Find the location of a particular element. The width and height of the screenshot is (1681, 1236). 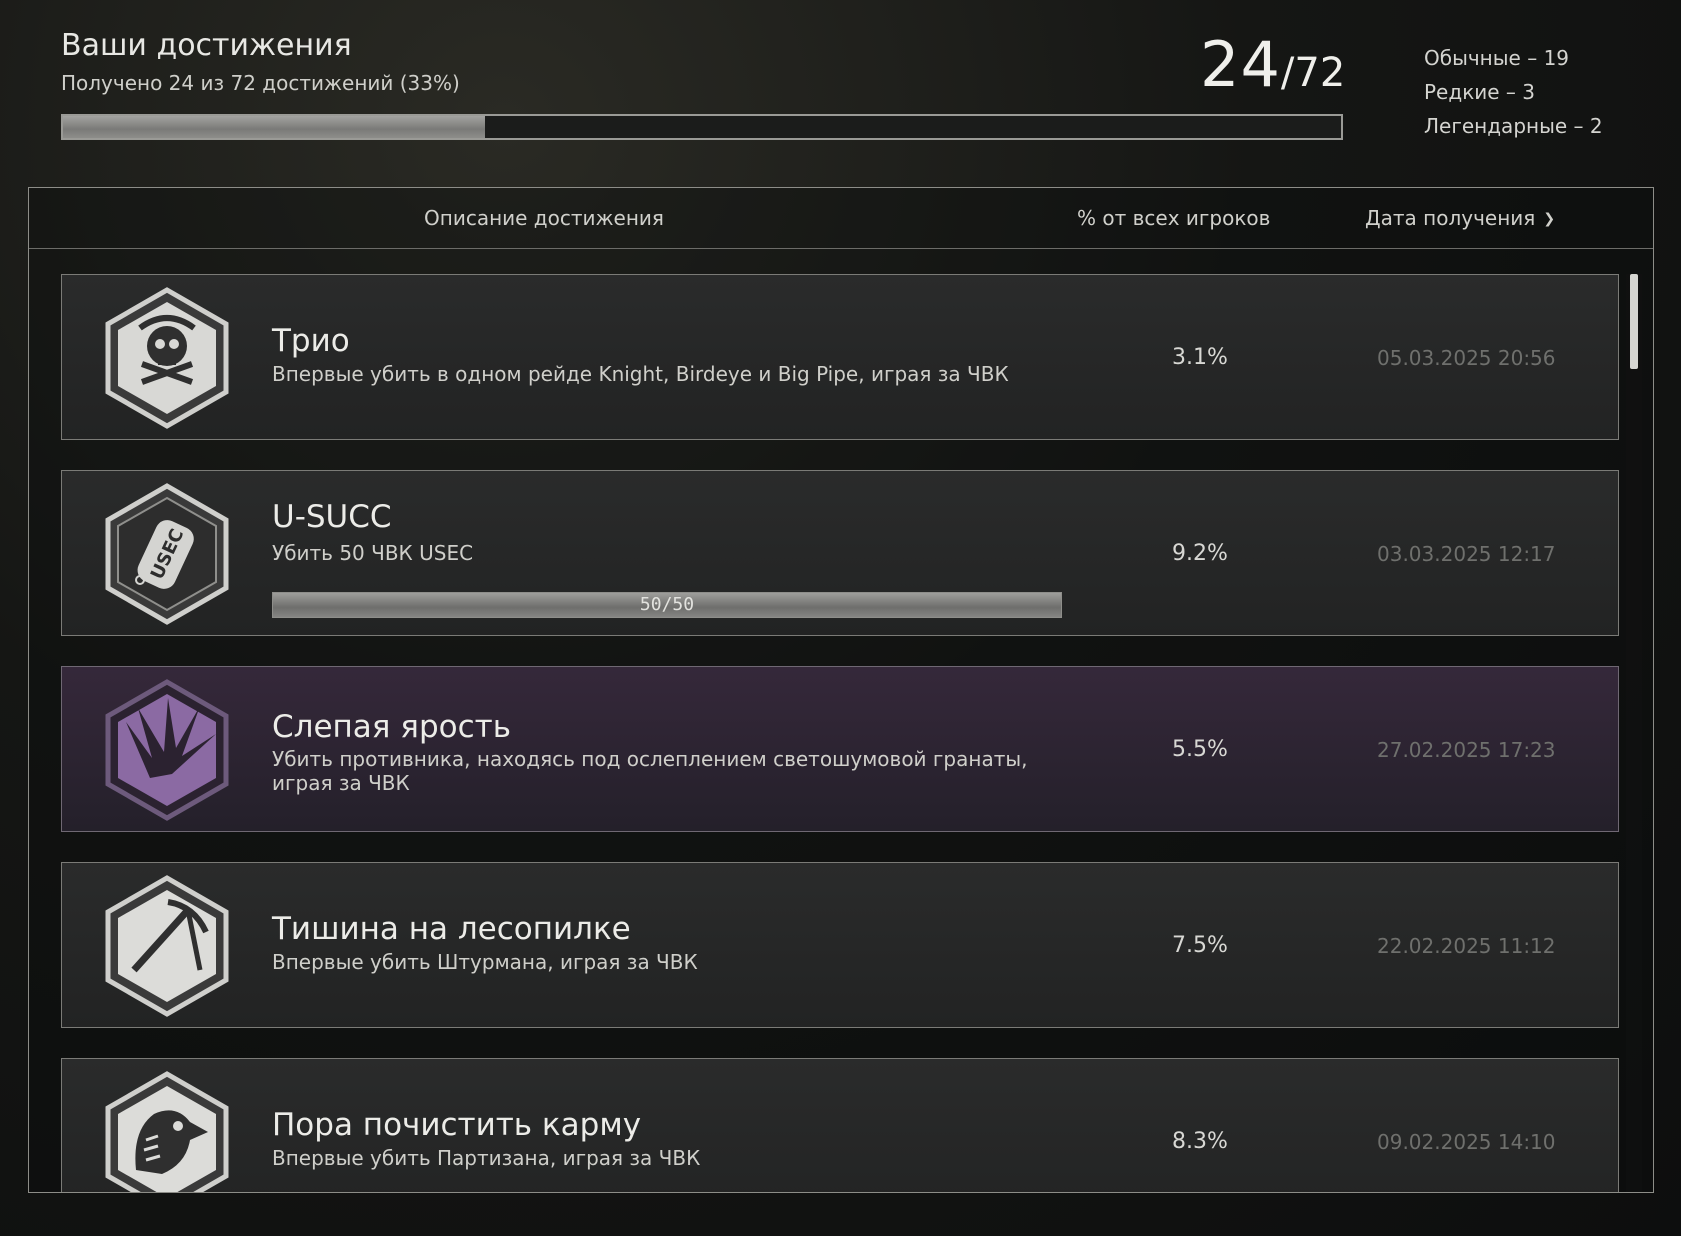

achievement-title: U-SUCC is located at coordinates (332, 517).